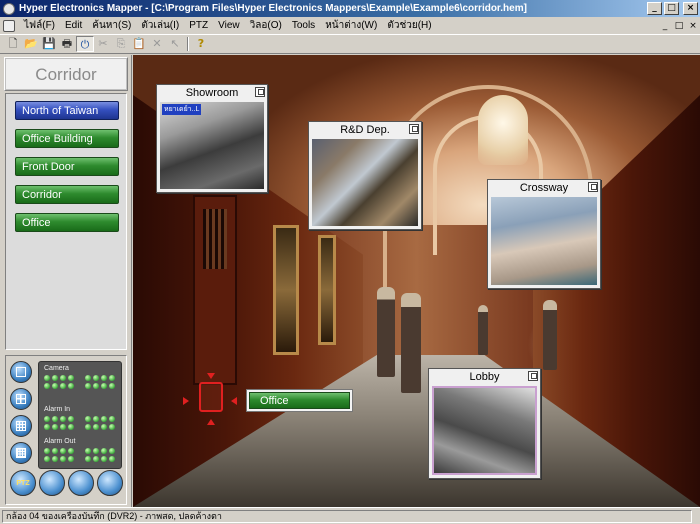 Image resolution: width=700 pixels, height=524 pixels. Describe the element at coordinates (160, 25) in the screenshot. I see `menu-player: ตัวเล่น(I)` at that location.